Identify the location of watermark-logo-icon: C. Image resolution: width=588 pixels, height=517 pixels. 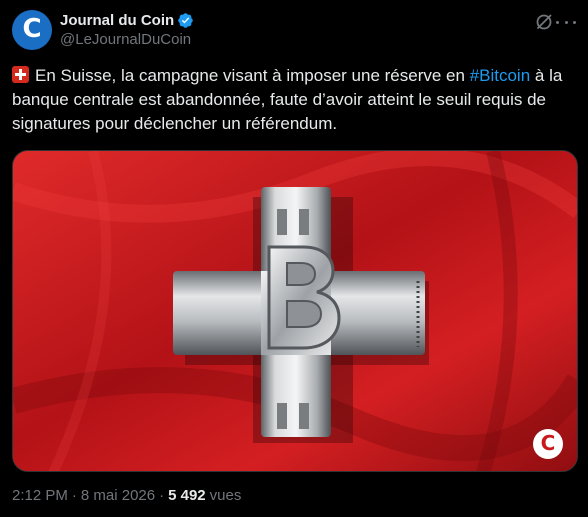
(548, 444).